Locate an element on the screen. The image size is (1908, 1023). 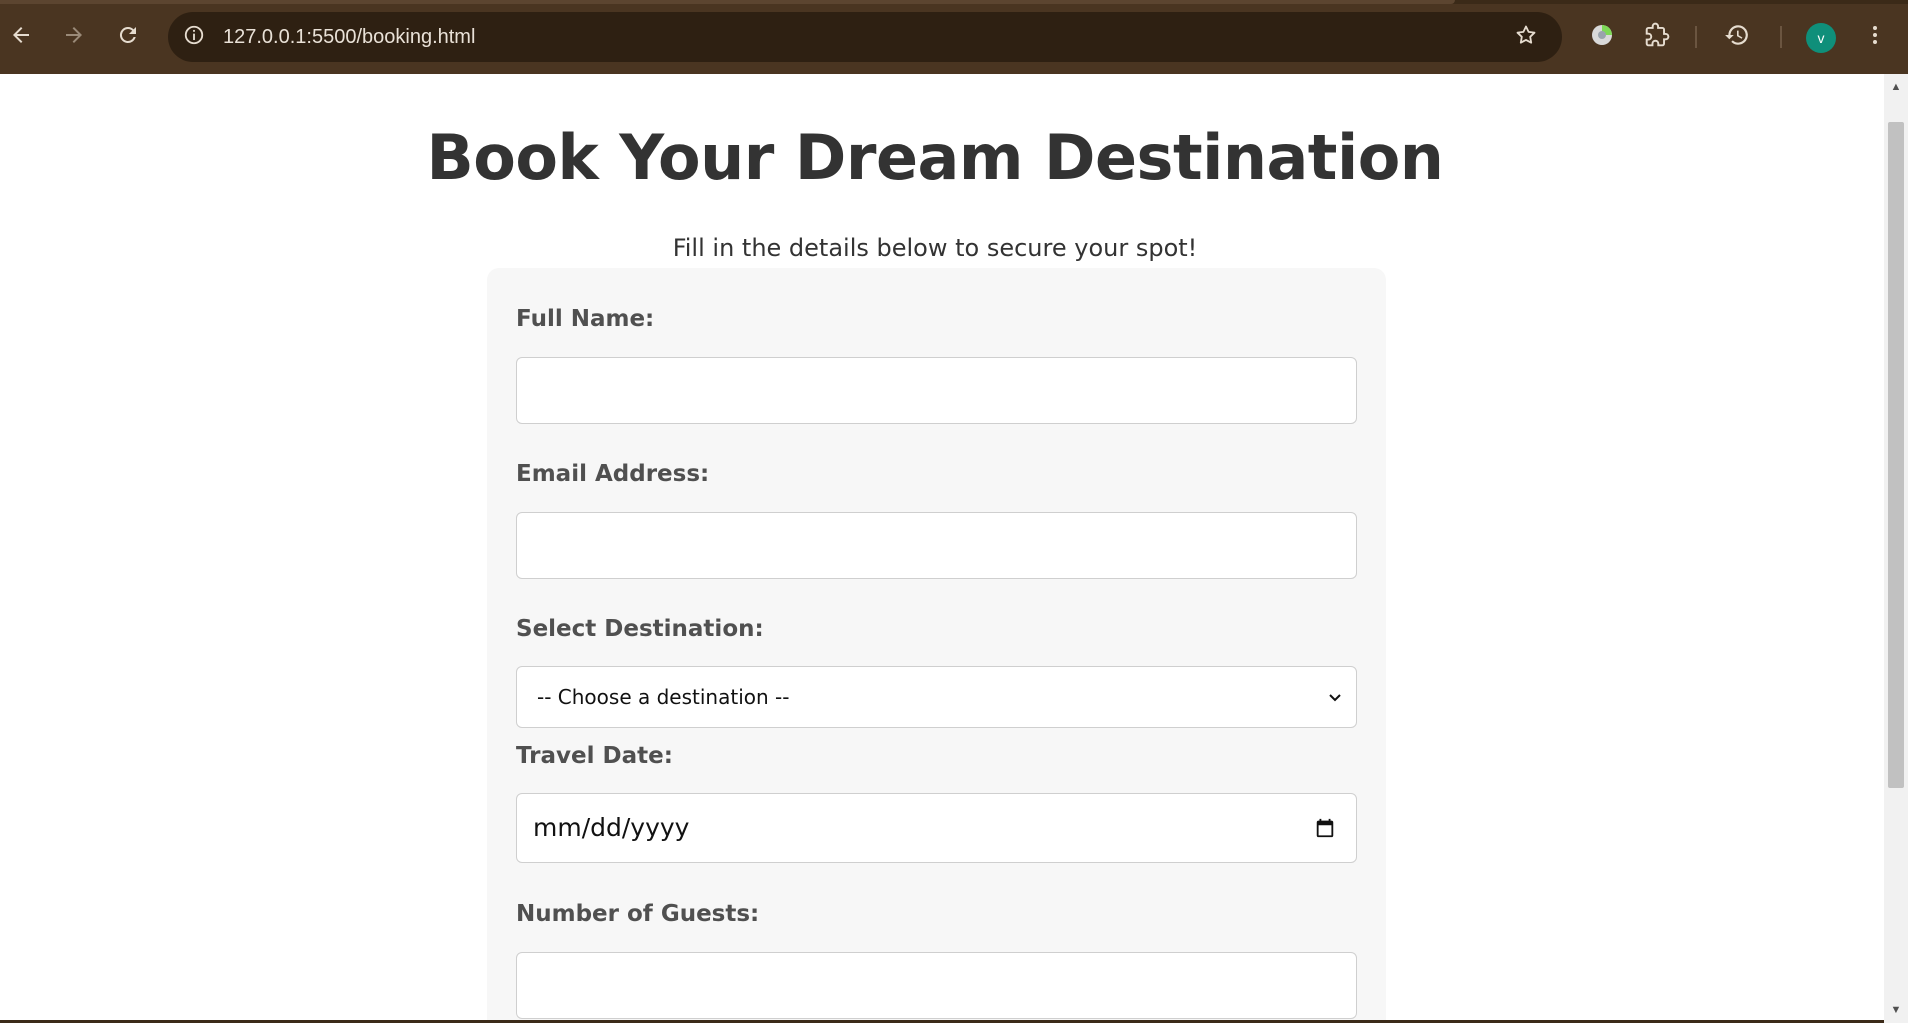
history-button is located at coordinates (1737, 37).